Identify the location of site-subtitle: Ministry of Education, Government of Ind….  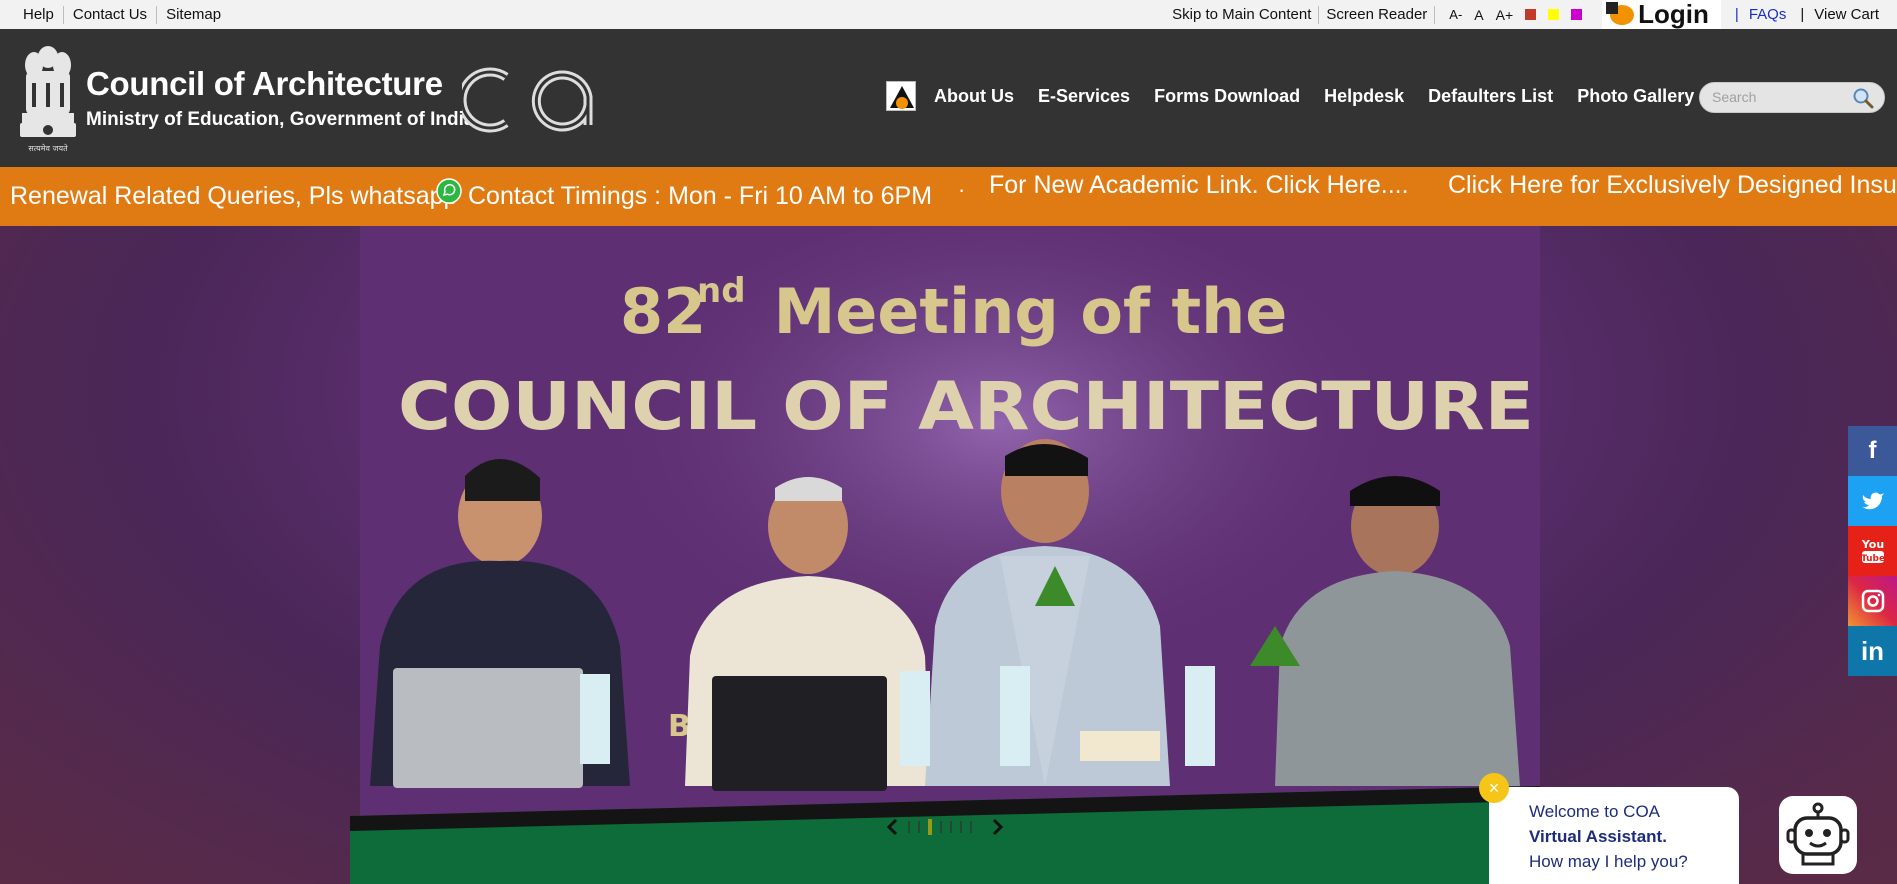
(280, 119).